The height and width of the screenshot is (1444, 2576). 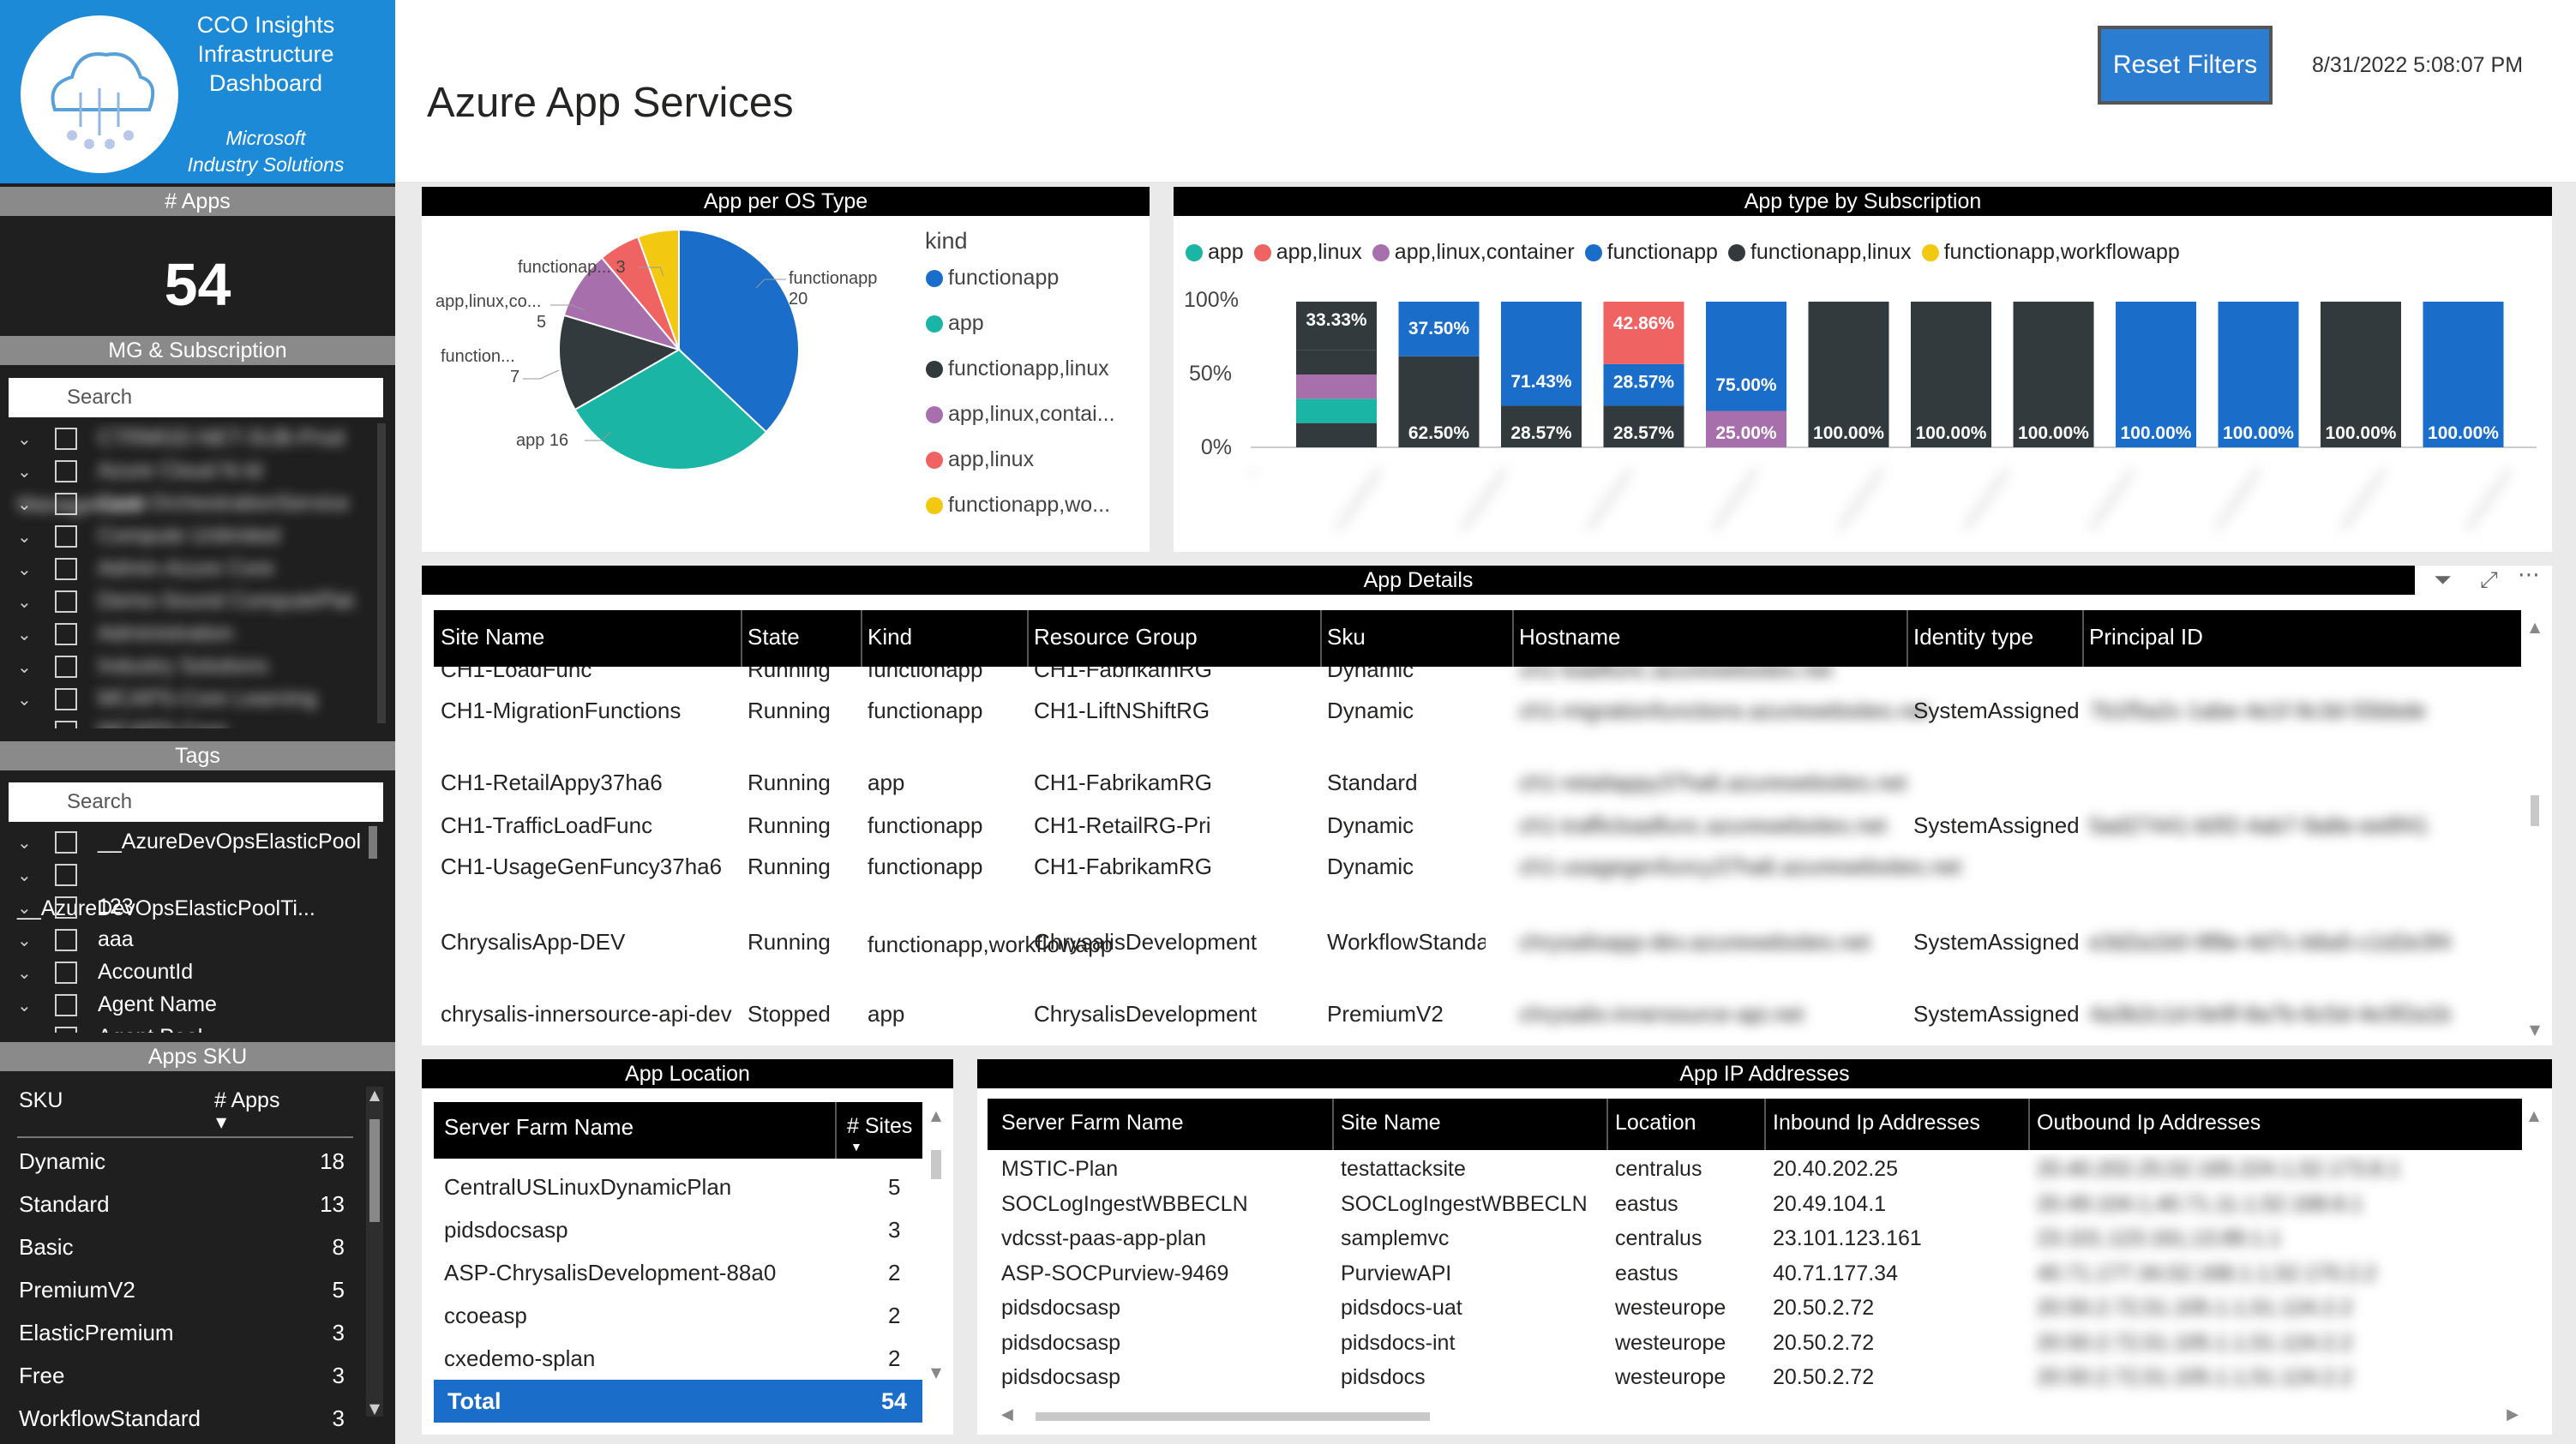 What do you see at coordinates (538, 1127) in the screenshot?
I see `server-farm-col-header: Server Farm Name` at bounding box center [538, 1127].